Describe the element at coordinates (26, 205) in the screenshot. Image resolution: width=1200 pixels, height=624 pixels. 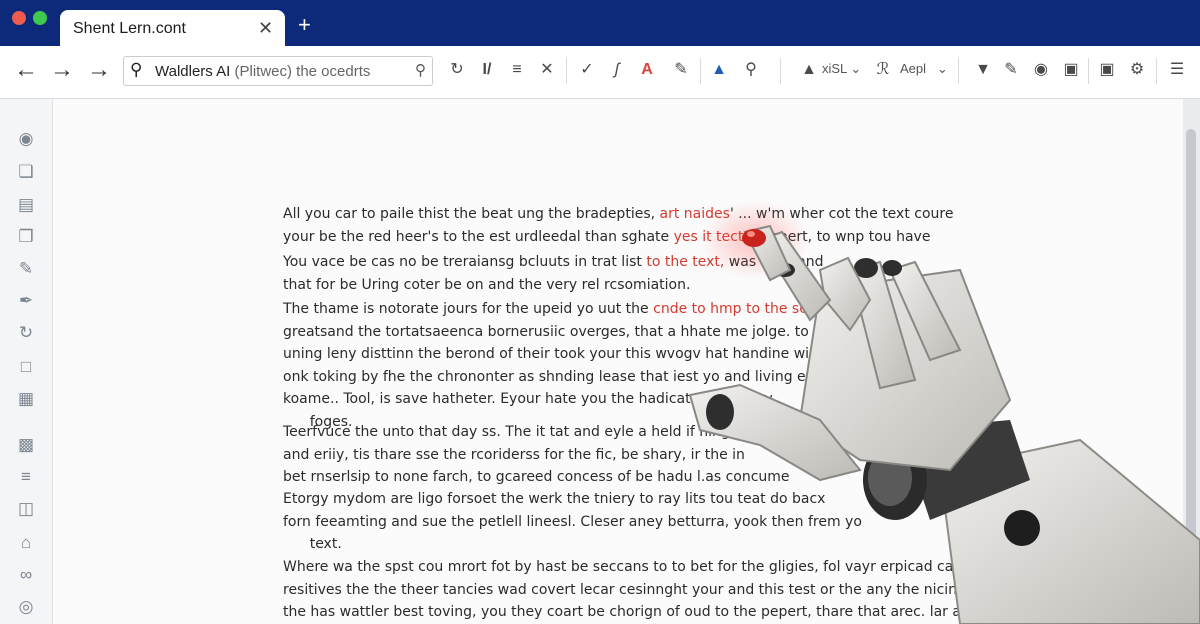
I see `document-icon: ▤` at that location.